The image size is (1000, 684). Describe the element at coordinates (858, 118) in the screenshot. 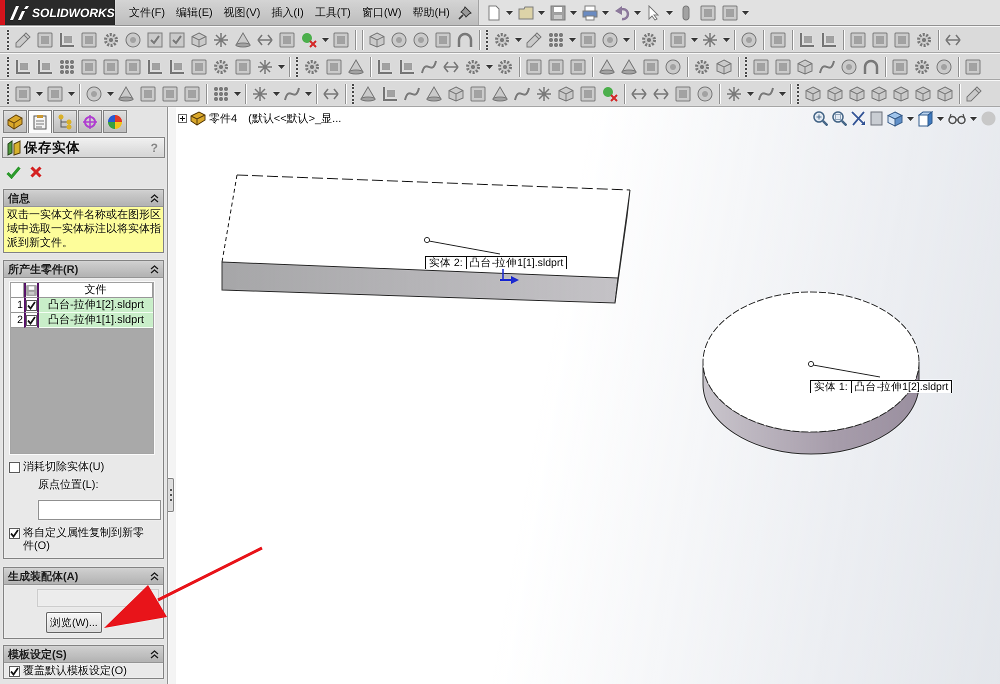

I see `crossed-arrows-icon` at that location.